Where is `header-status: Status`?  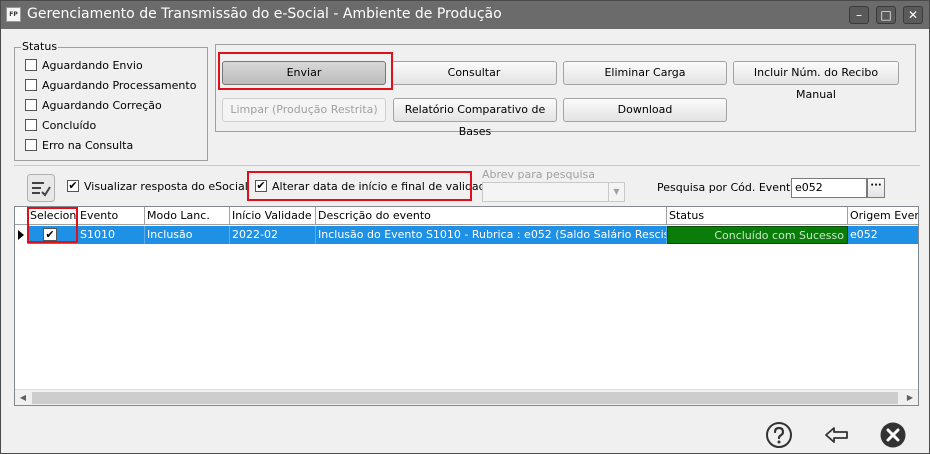 header-status: Status is located at coordinates (757, 216).